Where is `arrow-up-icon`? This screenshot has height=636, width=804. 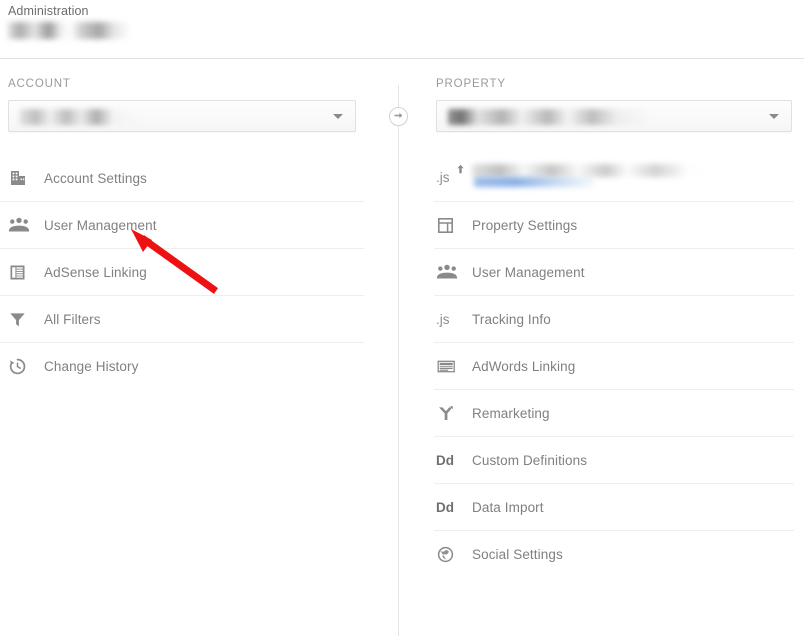
arrow-up-icon is located at coordinates (460, 170).